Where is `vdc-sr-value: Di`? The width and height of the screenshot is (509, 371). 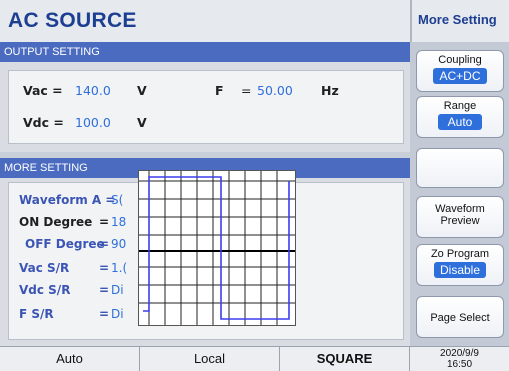
vdc-sr-value: Di is located at coordinates (117, 290).